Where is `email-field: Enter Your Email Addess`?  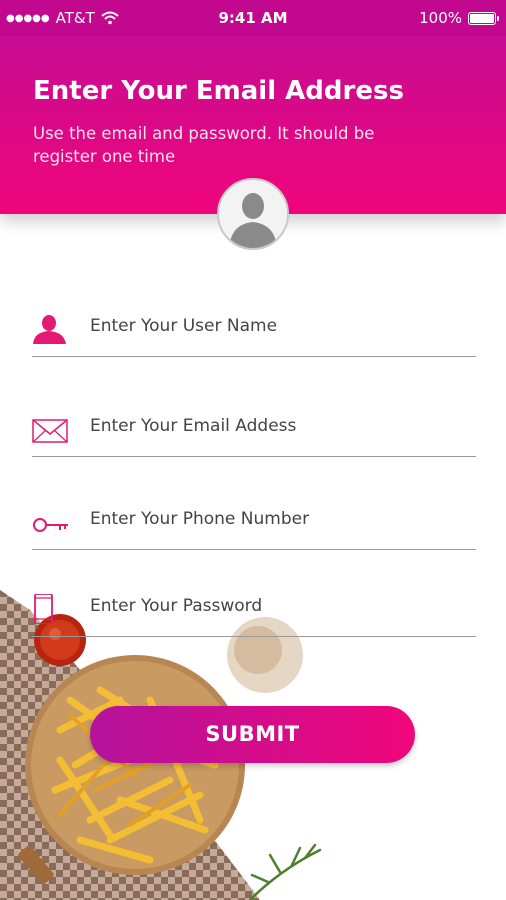 email-field: Enter Your Email Addess is located at coordinates (254, 433).